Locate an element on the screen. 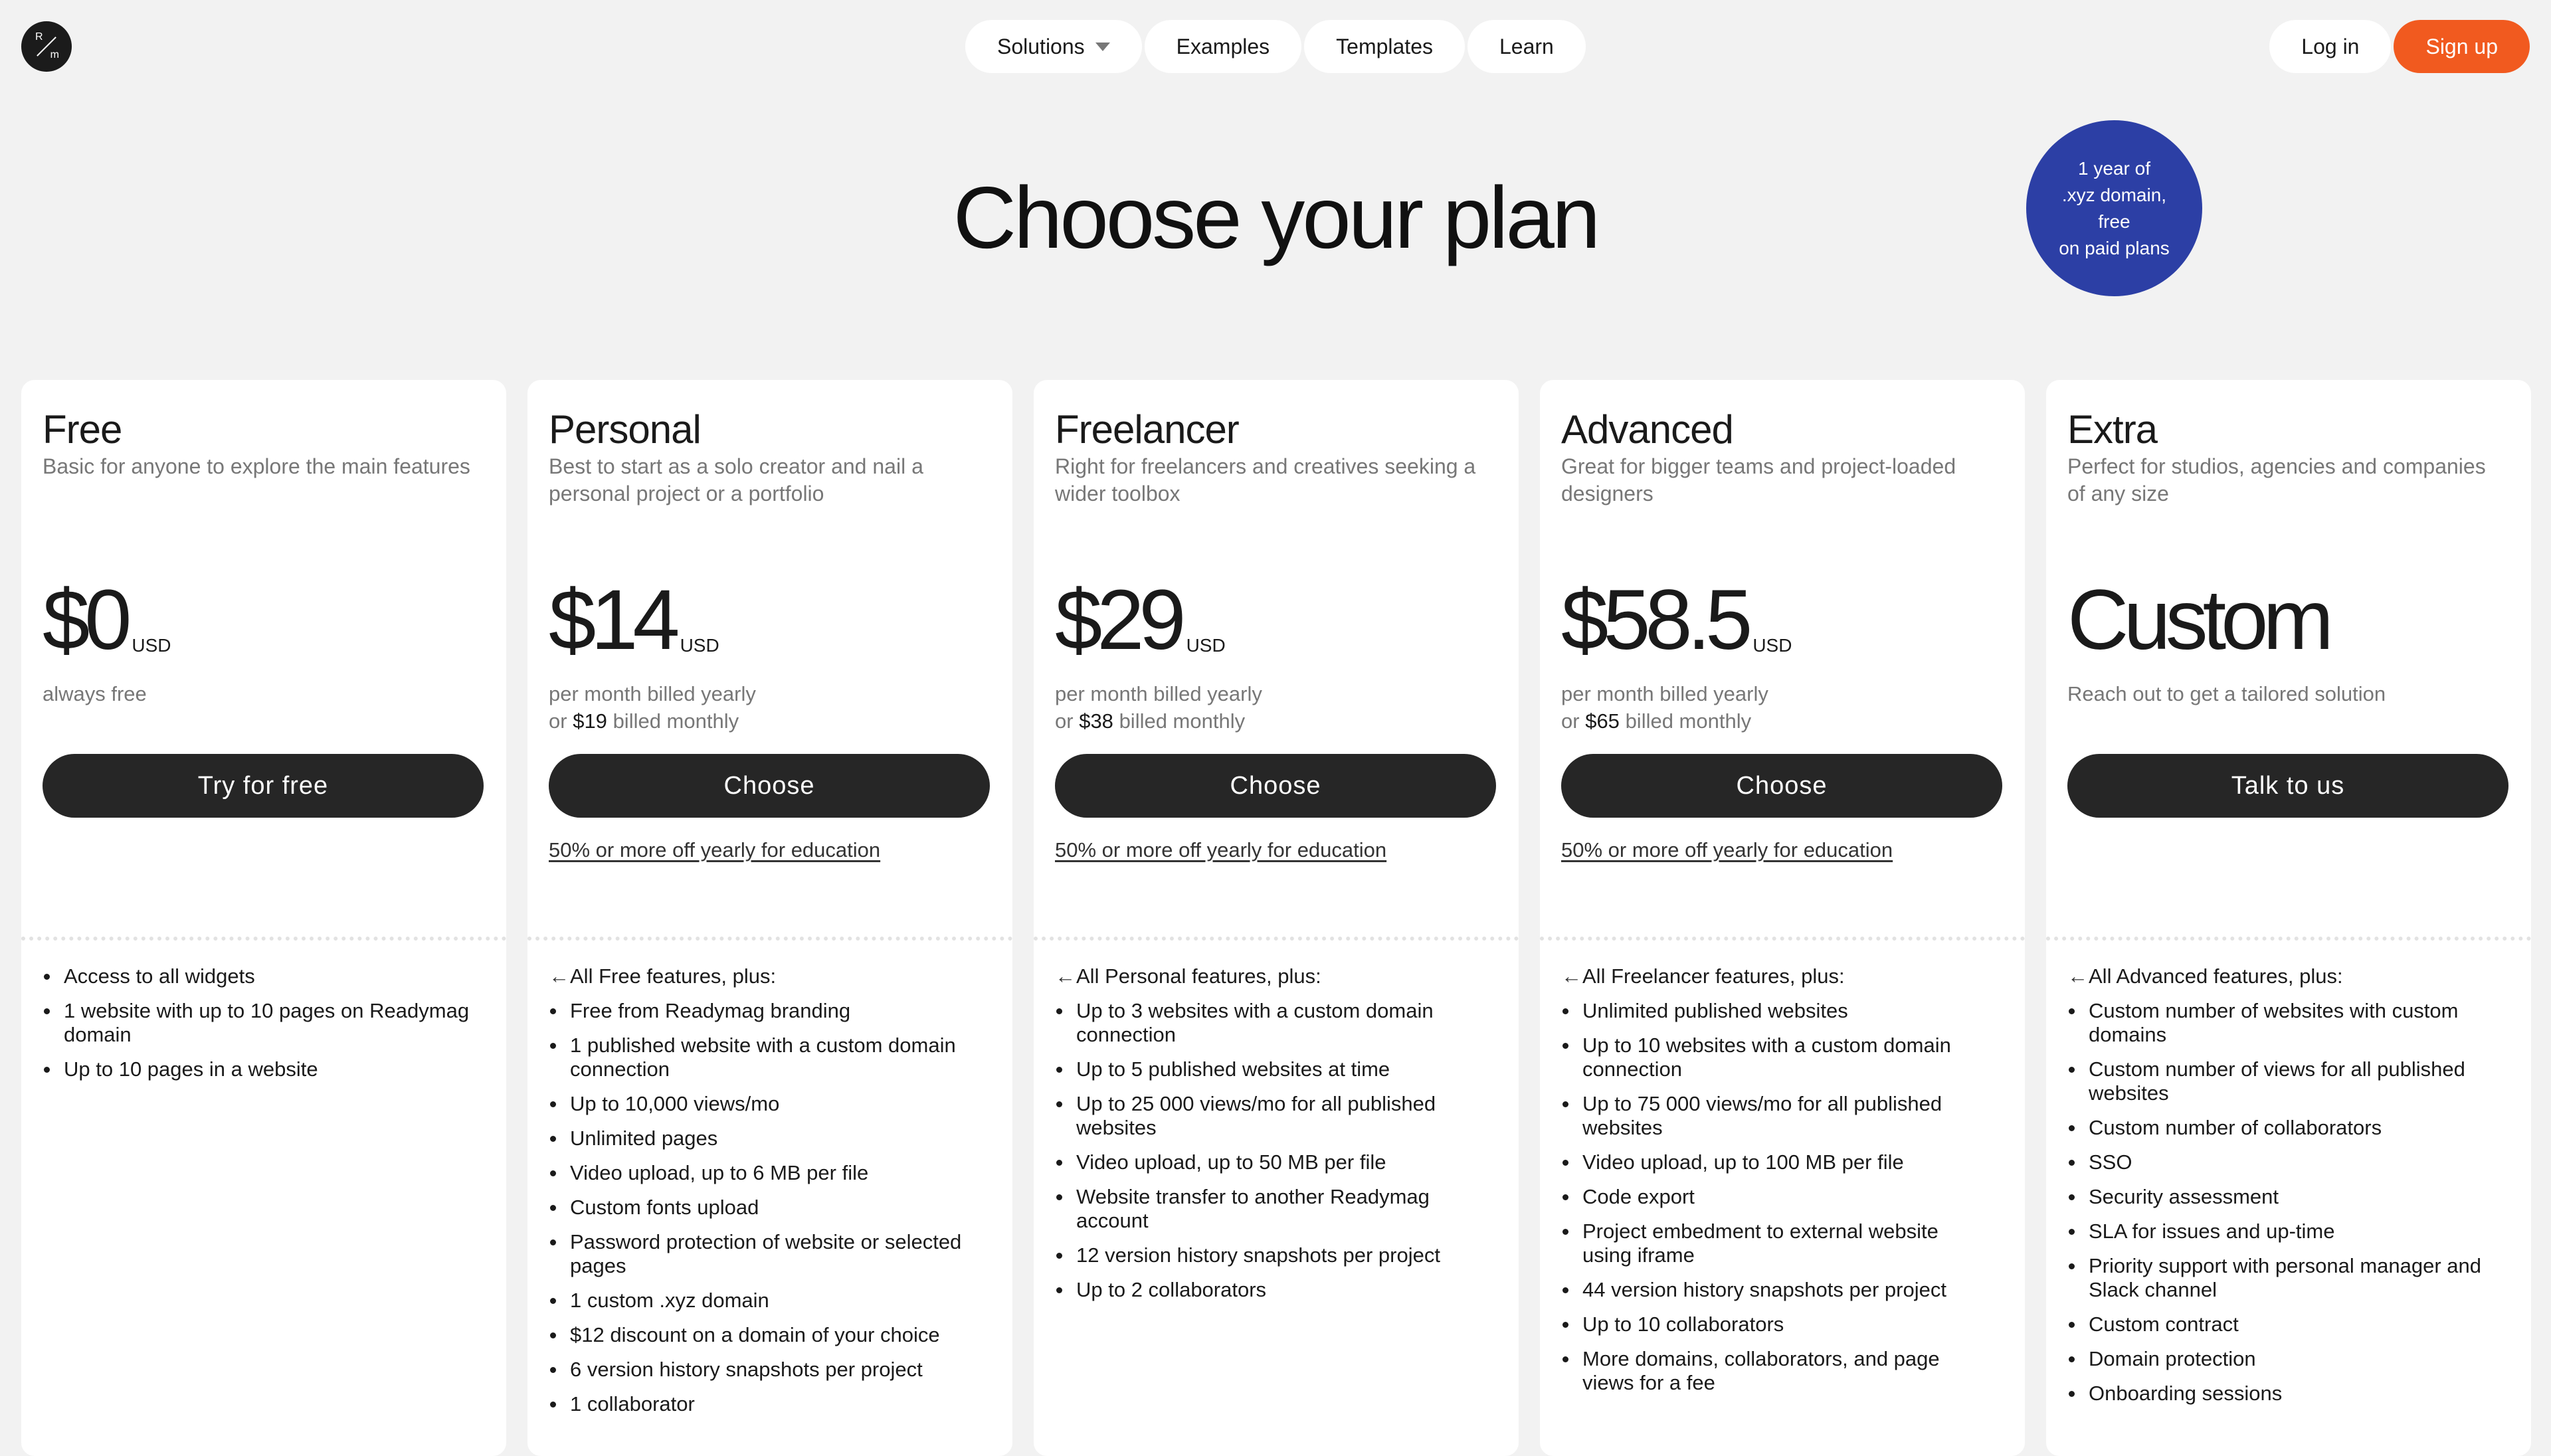 The width and height of the screenshot is (2551, 1456). billing-line: Reach out to get a tailored solution is located at coordinates (2226, 693).